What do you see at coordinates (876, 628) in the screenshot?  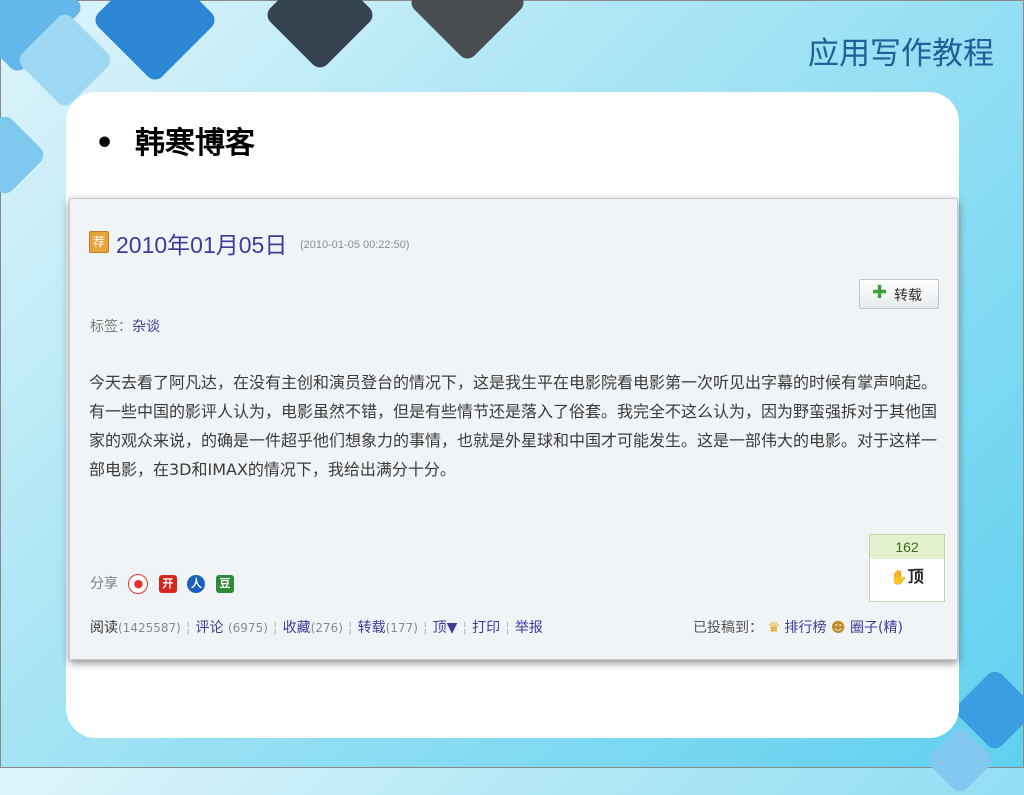 I see `circle-link: 圈子(精)` at bounding box center [876, 628].